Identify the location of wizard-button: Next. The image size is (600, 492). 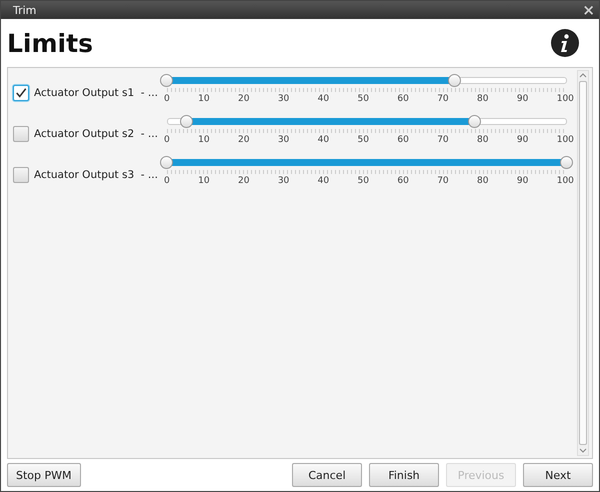
(558, 475).